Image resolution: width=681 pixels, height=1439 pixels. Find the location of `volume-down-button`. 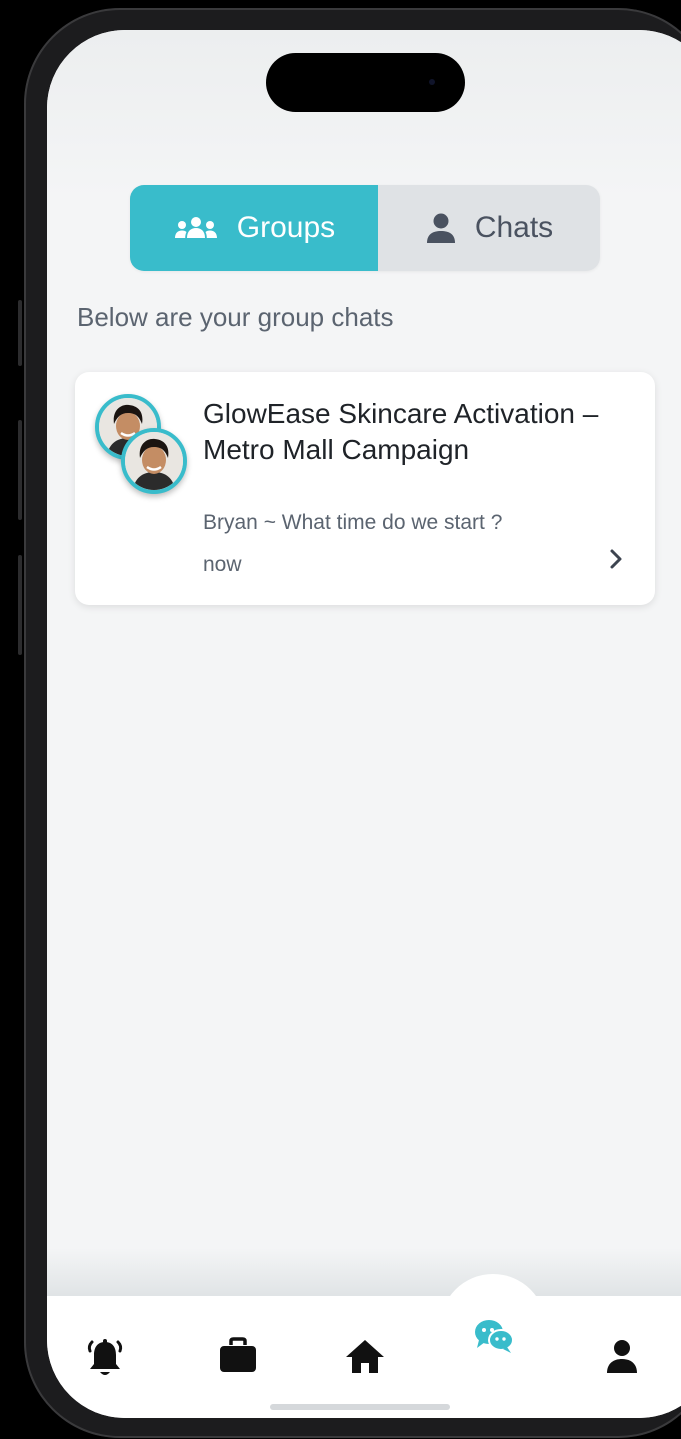

volume-down-button is located at coordinates (20, 605).